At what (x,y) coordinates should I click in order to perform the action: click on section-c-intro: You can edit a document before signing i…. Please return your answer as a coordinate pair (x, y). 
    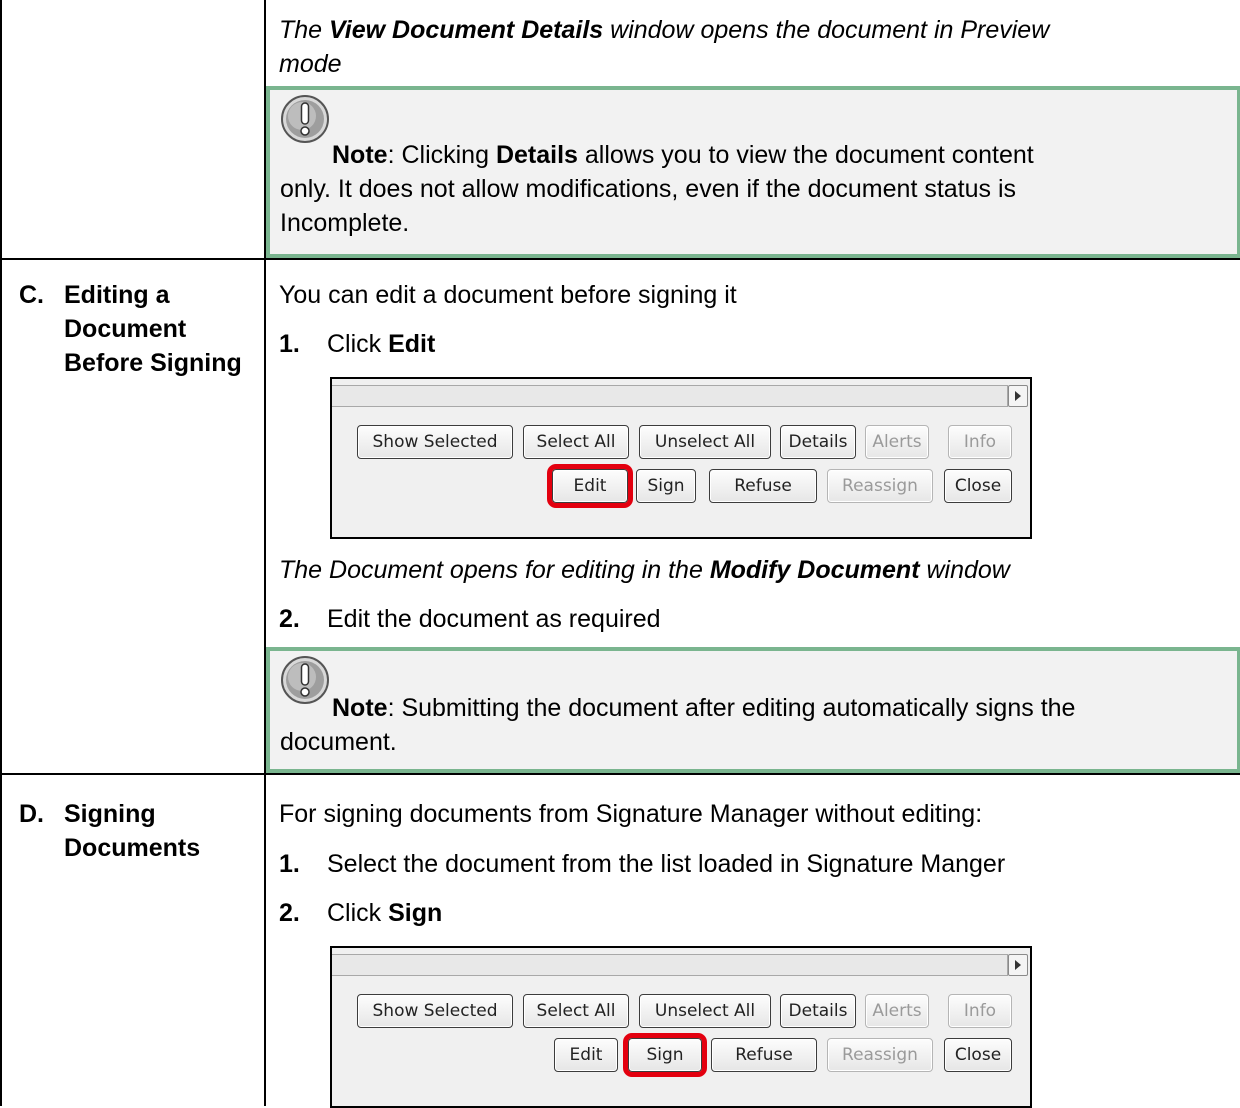
    Looking at the image, I should click on (508, 295).